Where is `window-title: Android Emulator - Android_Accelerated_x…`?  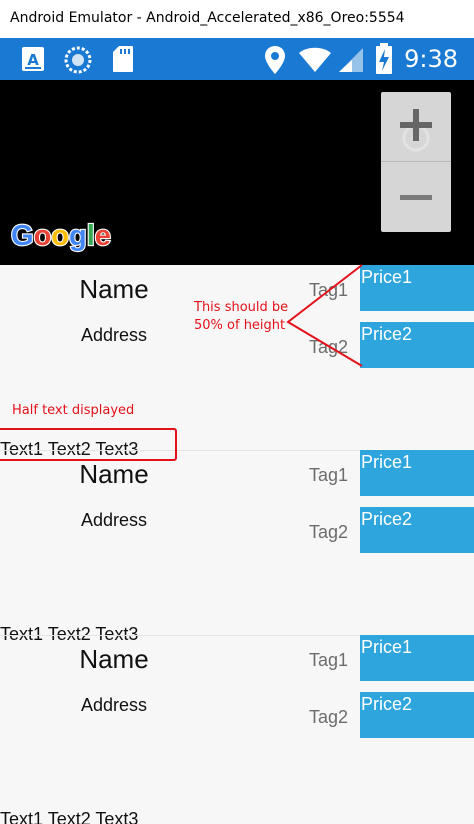
window-title: Android Emulator - Android_Accelerated_x… is located at coordinates (207, 18).